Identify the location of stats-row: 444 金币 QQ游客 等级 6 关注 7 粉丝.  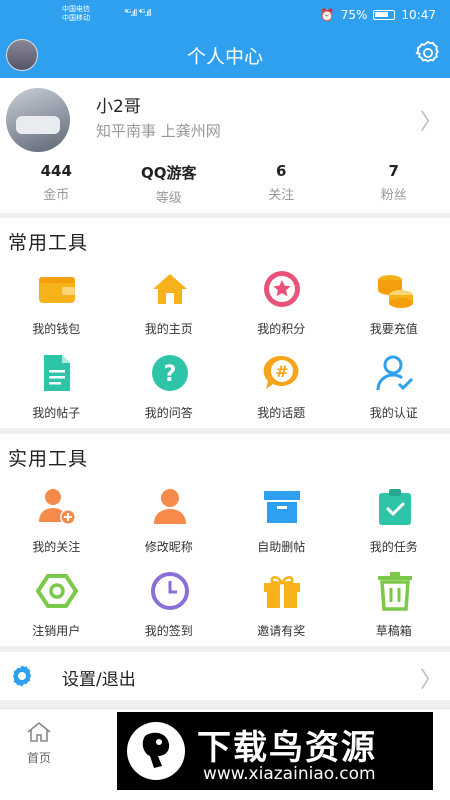
(225, 184).